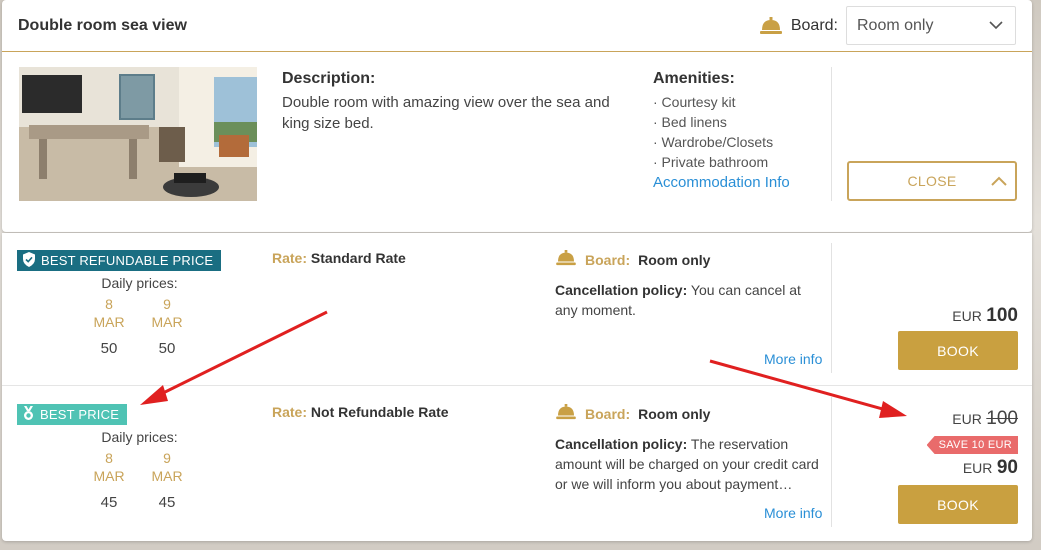 Image resolution: width=1041 pixels, height=550 pixels. Describe the element at coordinates (102, 25) in the screenshot. I see `room-title: Double room sea view` at that location.